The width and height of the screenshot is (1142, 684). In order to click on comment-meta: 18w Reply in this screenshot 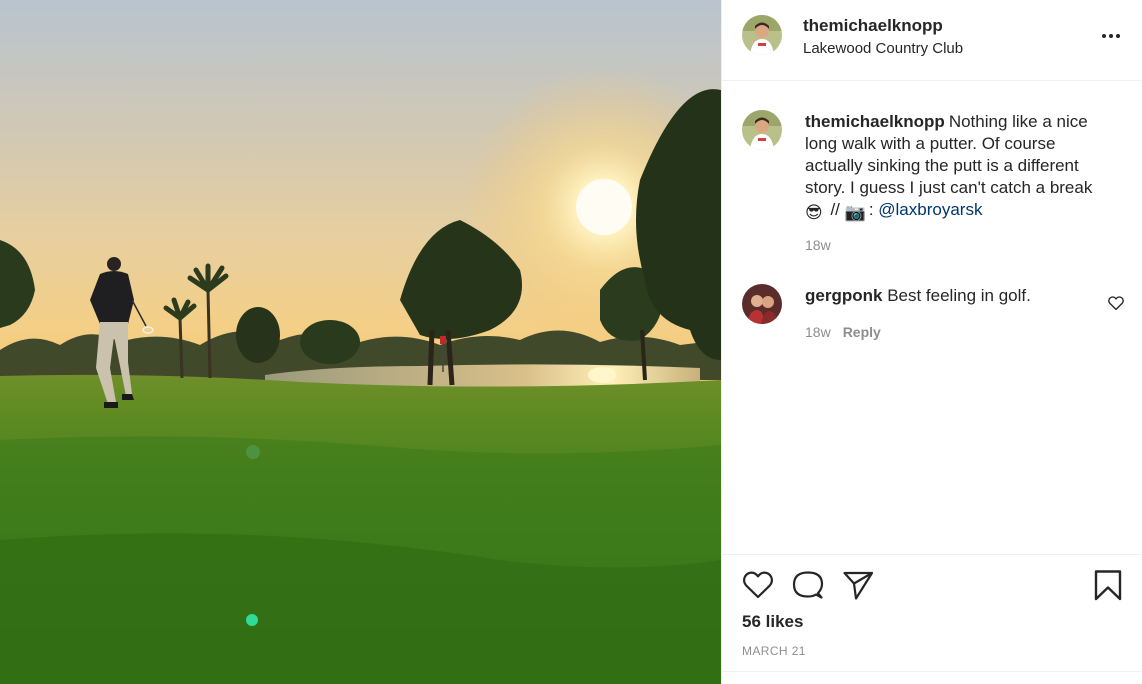, I will do `click(843, 332)`.